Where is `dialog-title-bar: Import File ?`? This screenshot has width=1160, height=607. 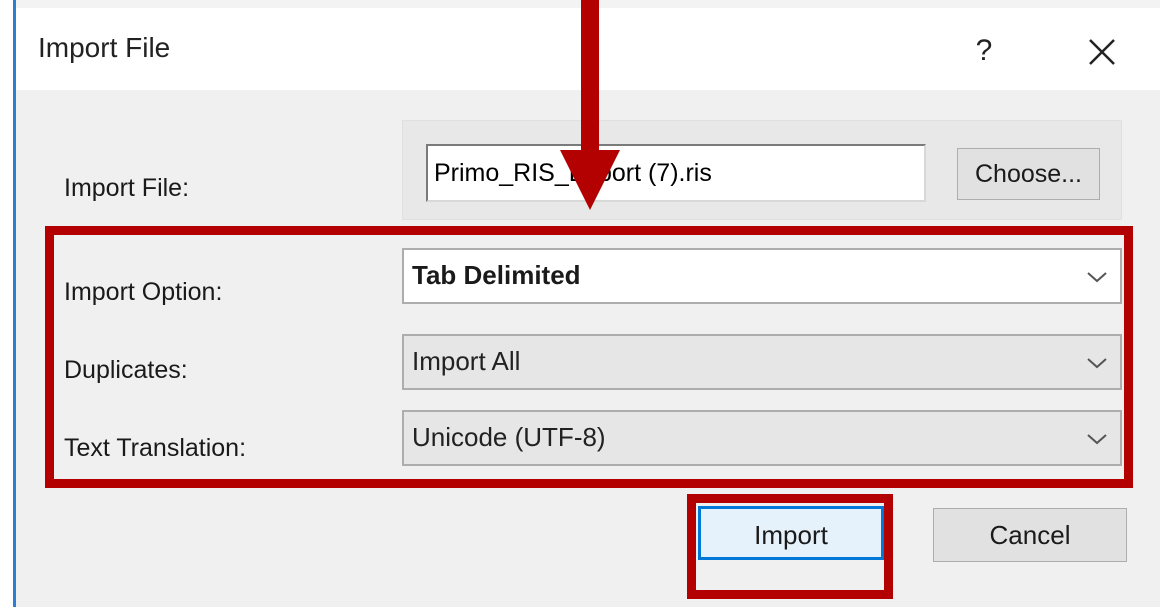
dialog-title-bar: Import File ? is located at coordinates (588, 45).